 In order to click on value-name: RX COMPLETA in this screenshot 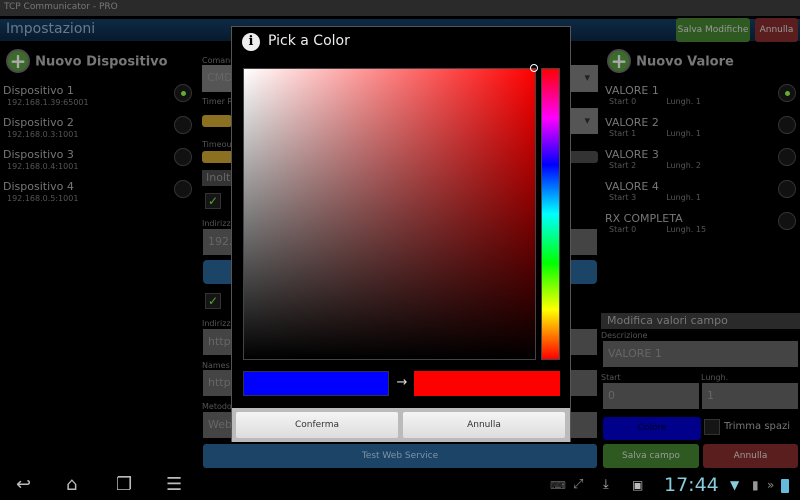, I will do `click(644, 218)`.